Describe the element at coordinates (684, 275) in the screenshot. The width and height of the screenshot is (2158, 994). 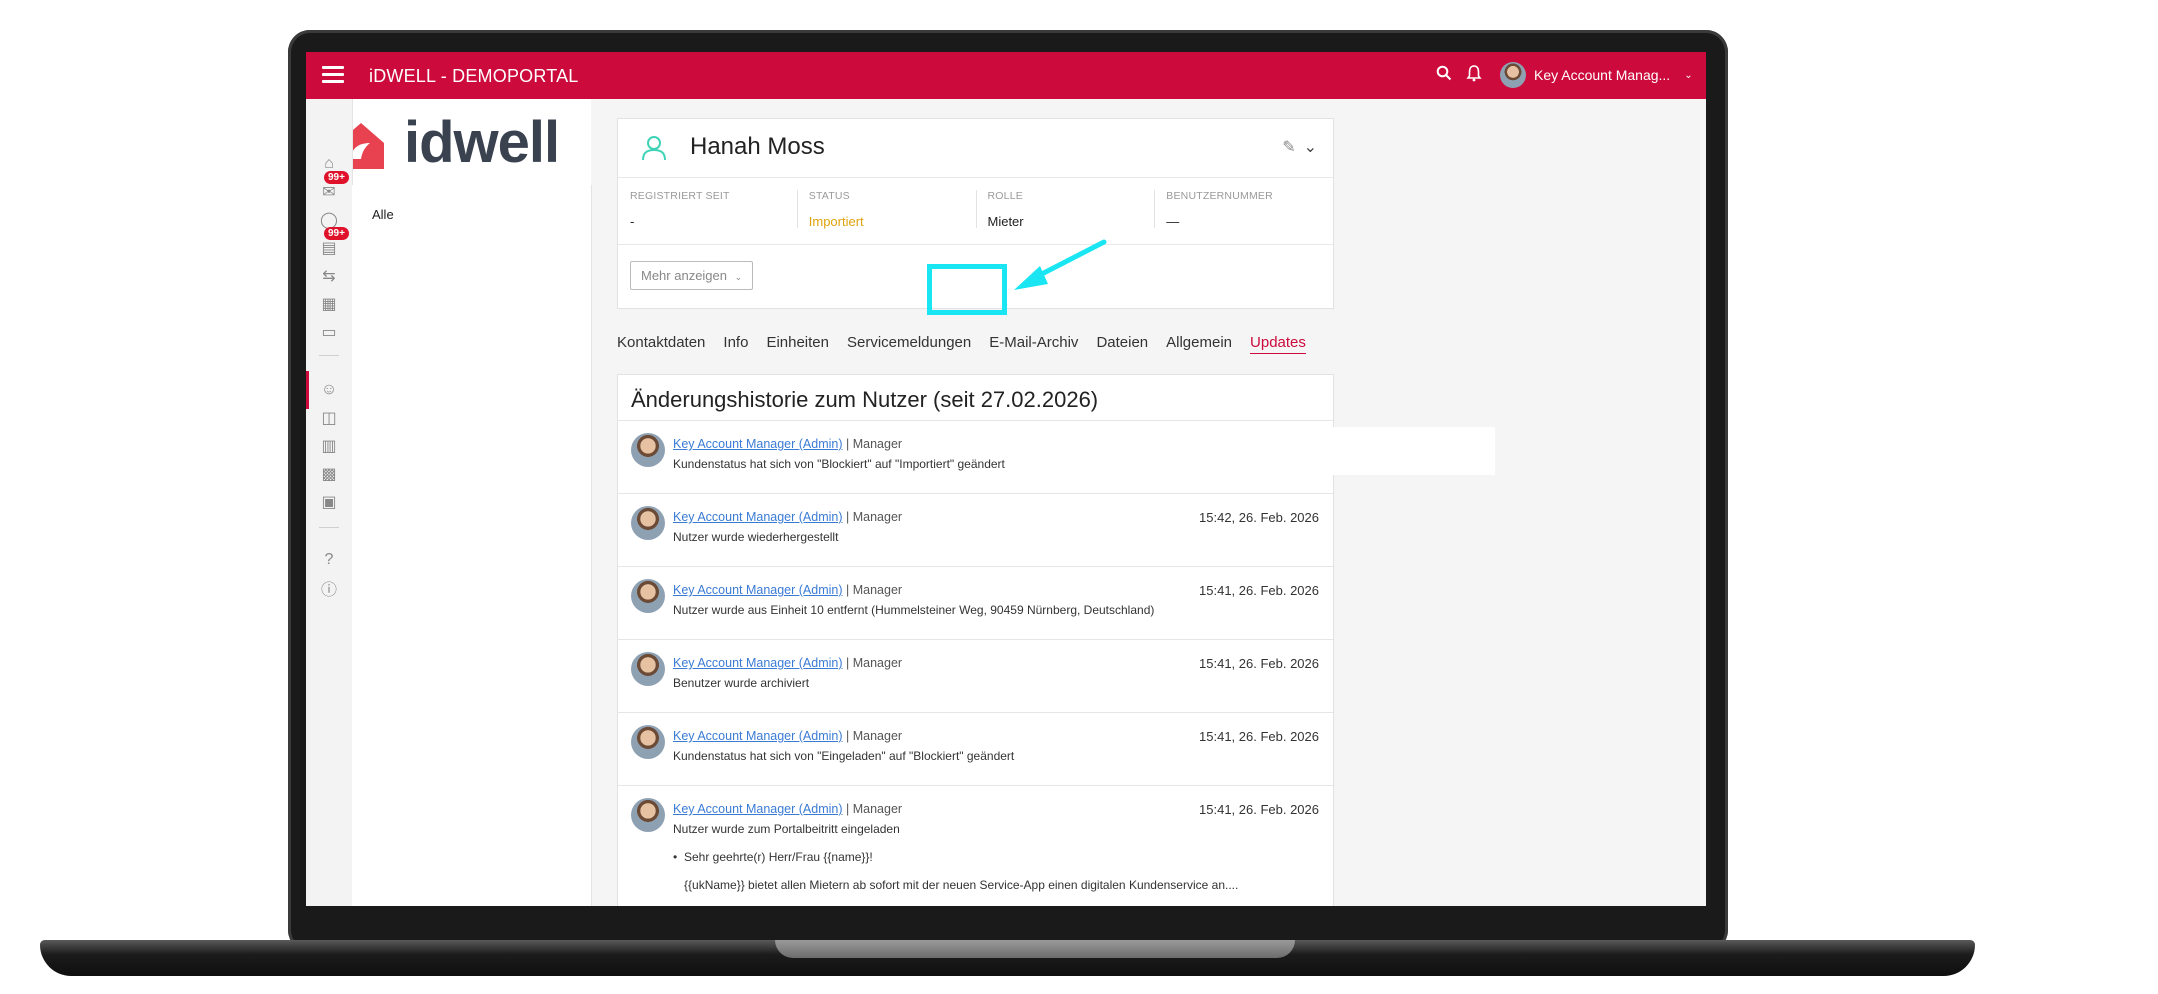
I see `show-more-label: Mehr anzeigen` at that location.